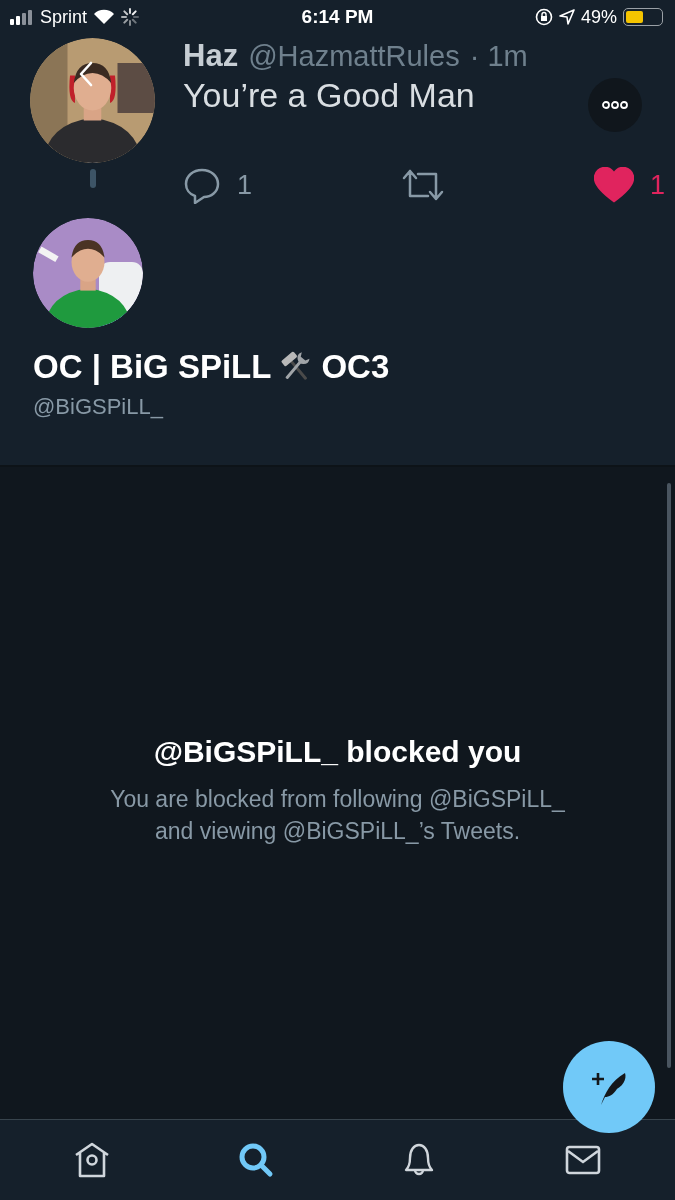  What do you see at coordinates (566, 17) in the screenshot?
I see `location-arrow-icon` at bounding box center [566, 17].